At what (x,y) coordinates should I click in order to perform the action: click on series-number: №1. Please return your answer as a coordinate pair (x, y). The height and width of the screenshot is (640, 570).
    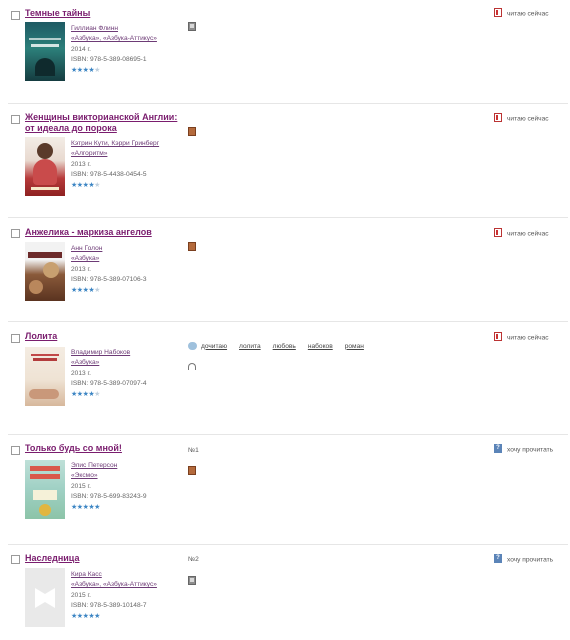
    Looking at the image, I should click on (193, 450).